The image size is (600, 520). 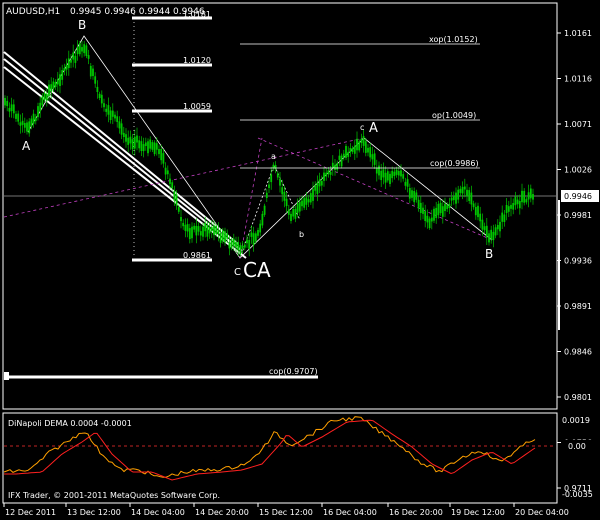 What do you see at coordinates (362, 127) in the screenshot?
I see `wave-label-small-c: c` at bounding box center [362, 127].